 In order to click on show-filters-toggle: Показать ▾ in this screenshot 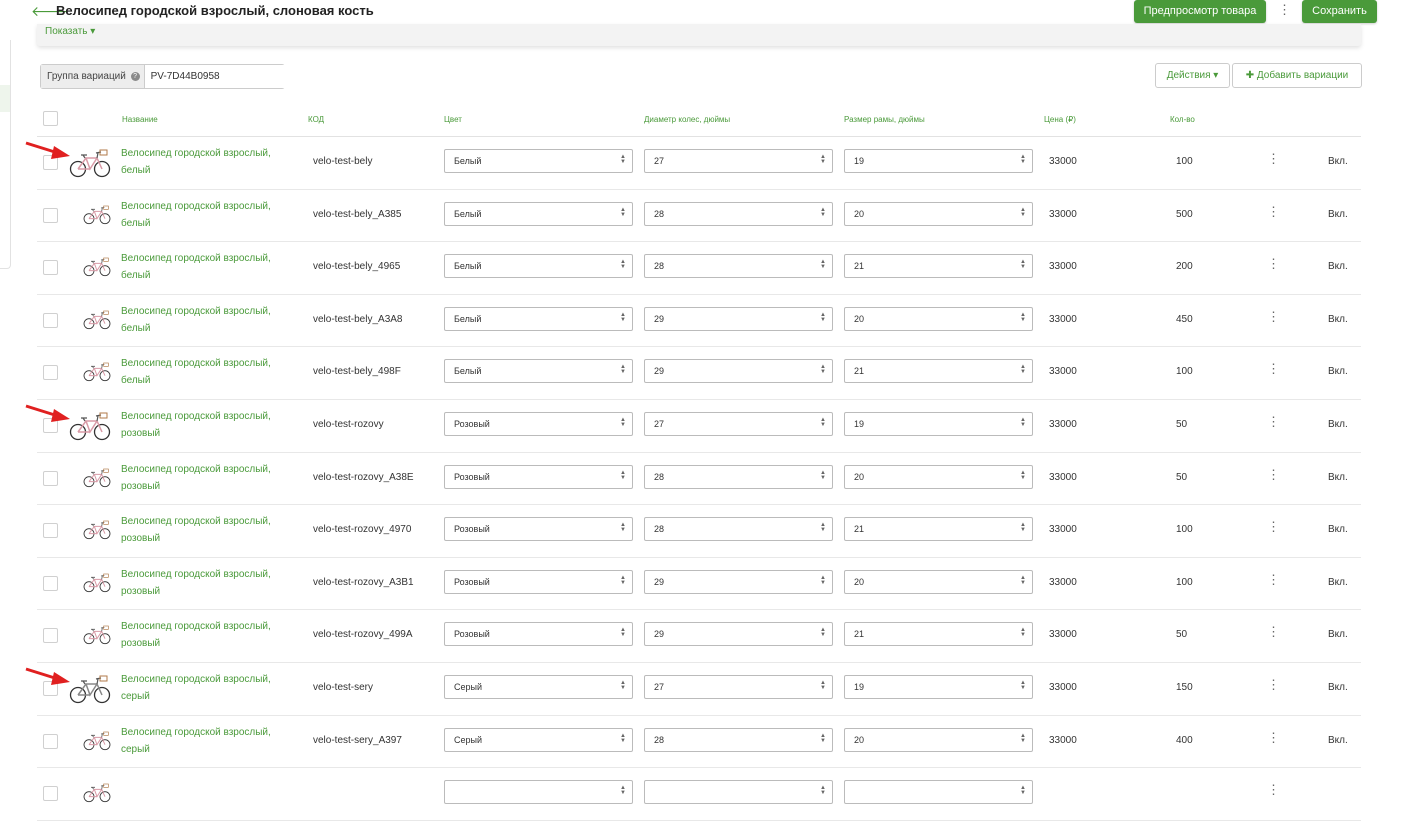, I will do `click(70, 31)`.